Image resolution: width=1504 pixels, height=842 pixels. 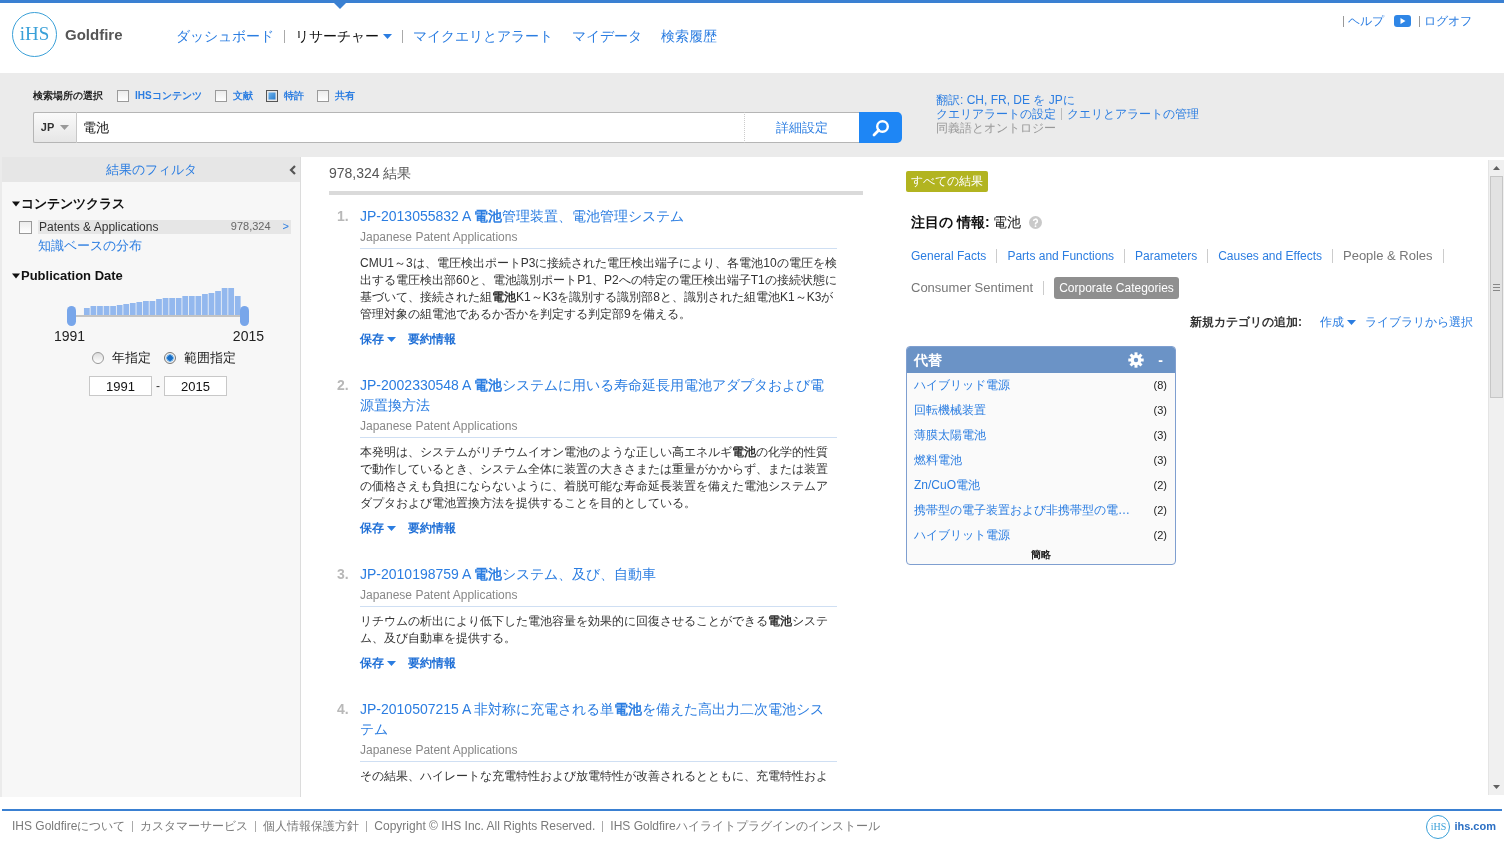 What do you see at coordinates (607, 36) in the screenshot?
I see `nav-link: マイデータ` at bounding box center [607, 36].